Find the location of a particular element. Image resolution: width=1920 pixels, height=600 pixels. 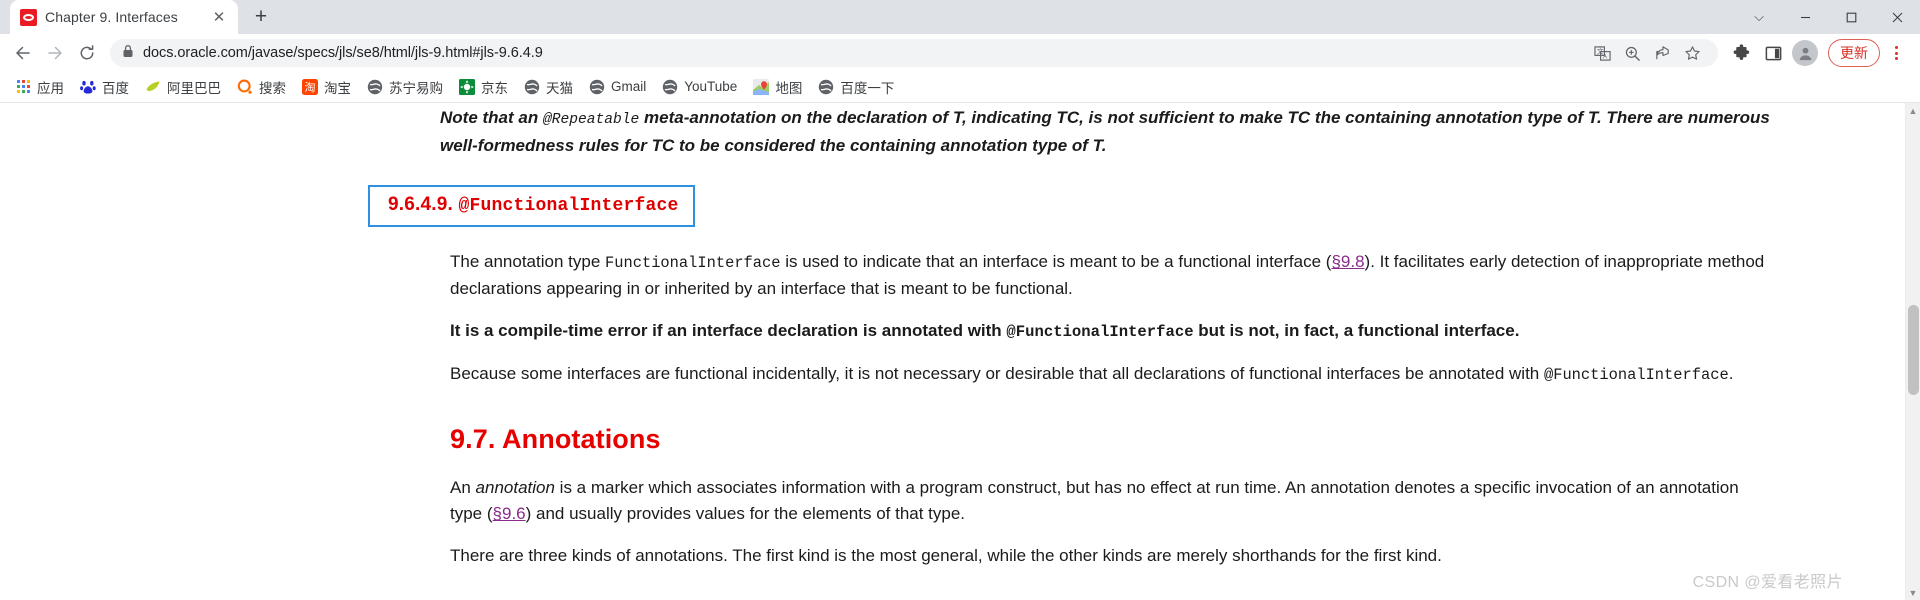

bookmark-gmail: Gmail is located at coordinates (617, 87).